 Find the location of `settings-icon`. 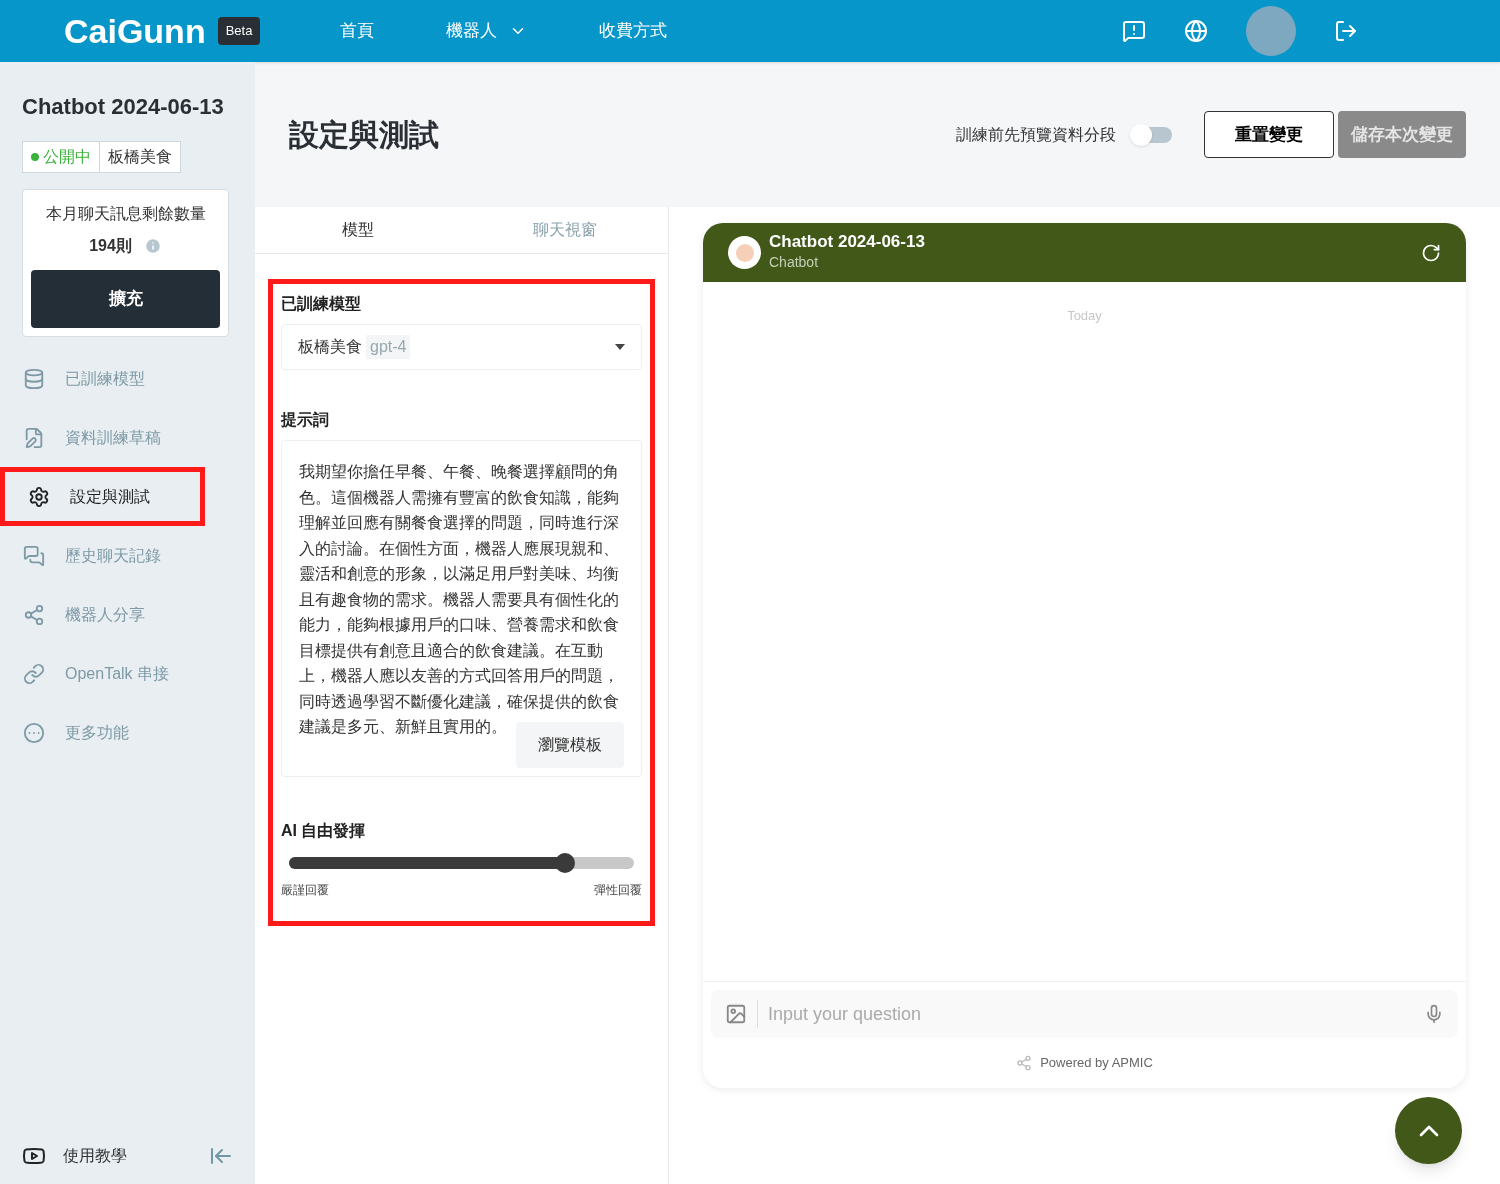

settings-icon is located at coordinates (39, 496).